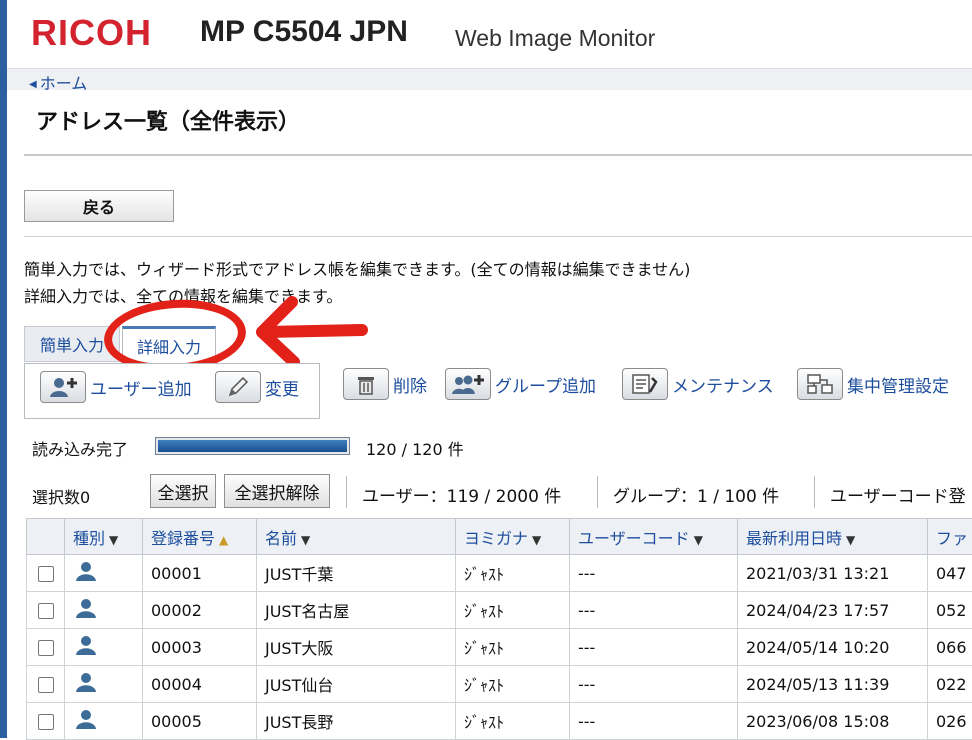 Image resolution: width=972 pixels, height=740 pixels. What do you see at coordinates (820, 384) in the screenshot?
I see `network-icon` at bounding box center [820, 384].